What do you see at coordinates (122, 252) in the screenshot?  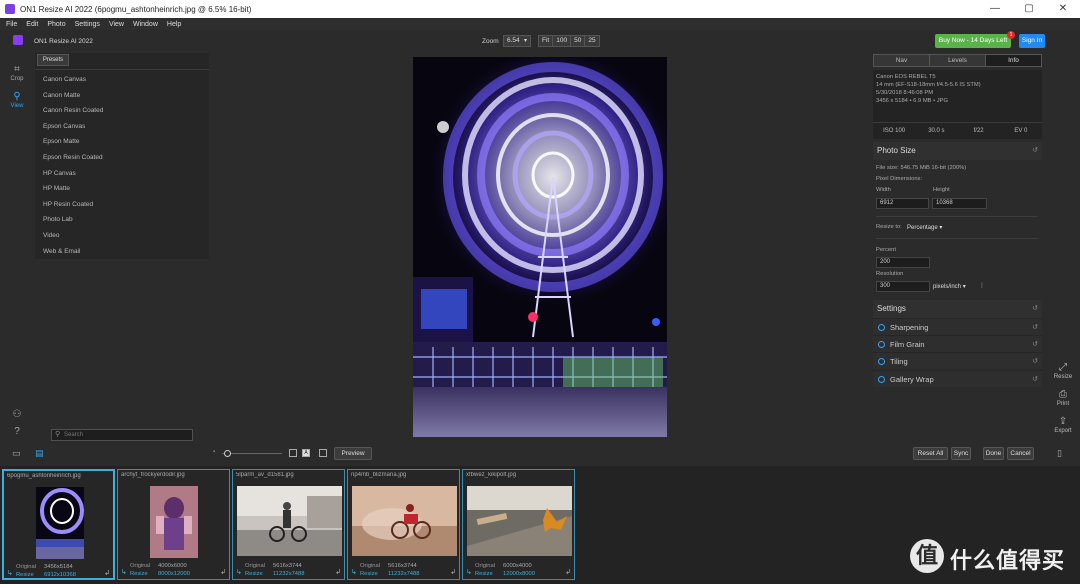 I see `preset-item: Web & Email` at bounding box center [122, 252].